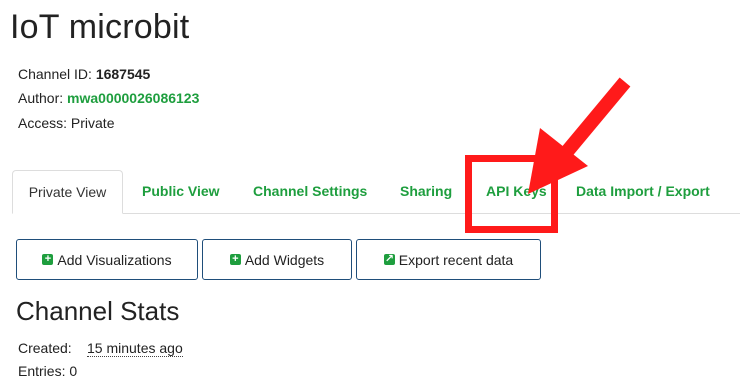 The image size is (740, 386). What do you see at coordinates (135, 348) in the screenshot?
I see `created-value: 15 minutes ago` at bounding box center [135, 348].